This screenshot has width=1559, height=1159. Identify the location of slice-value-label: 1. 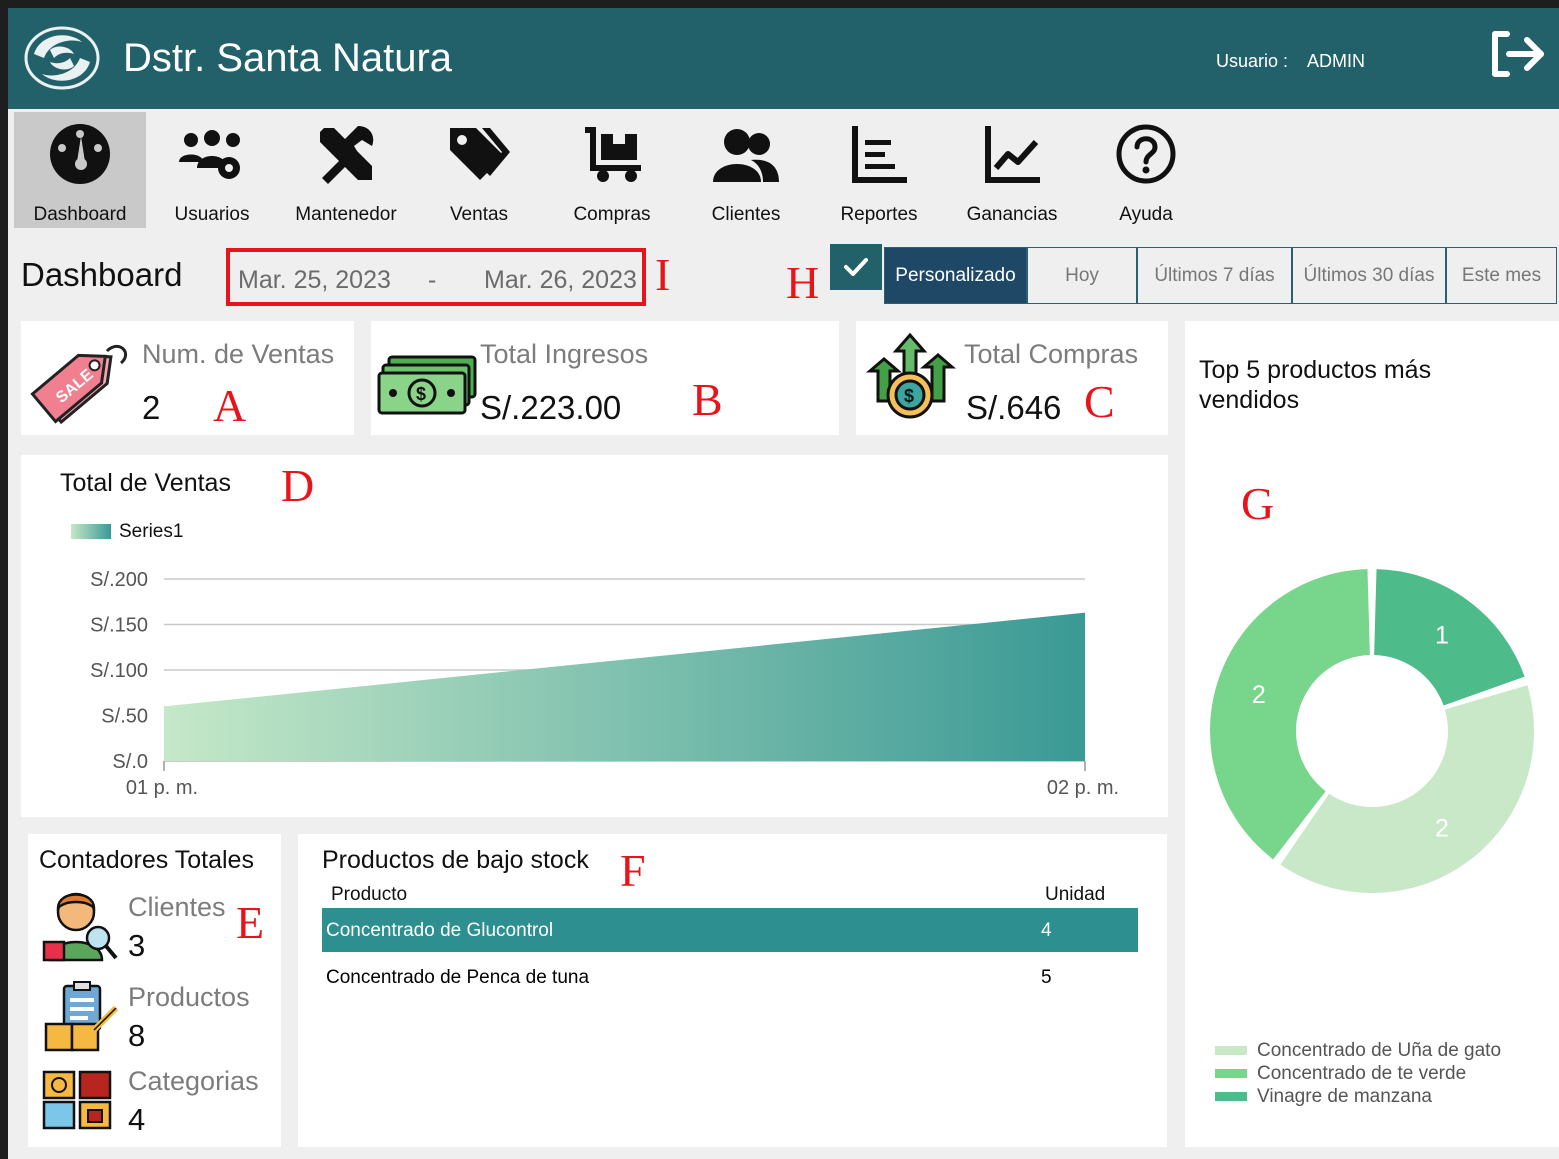
(1442, 636).